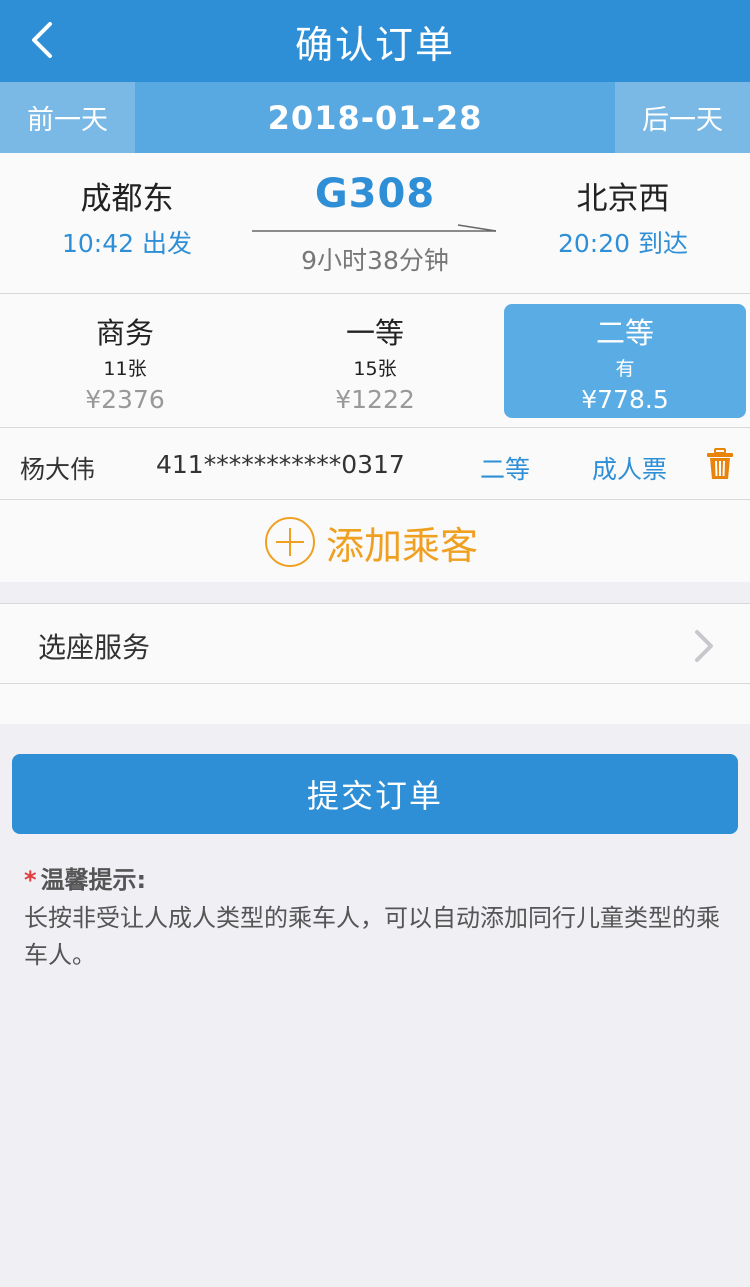  I want to click on passenger-row: 杨大伟 411***********0317 二等 成人票, so click(375, 464).